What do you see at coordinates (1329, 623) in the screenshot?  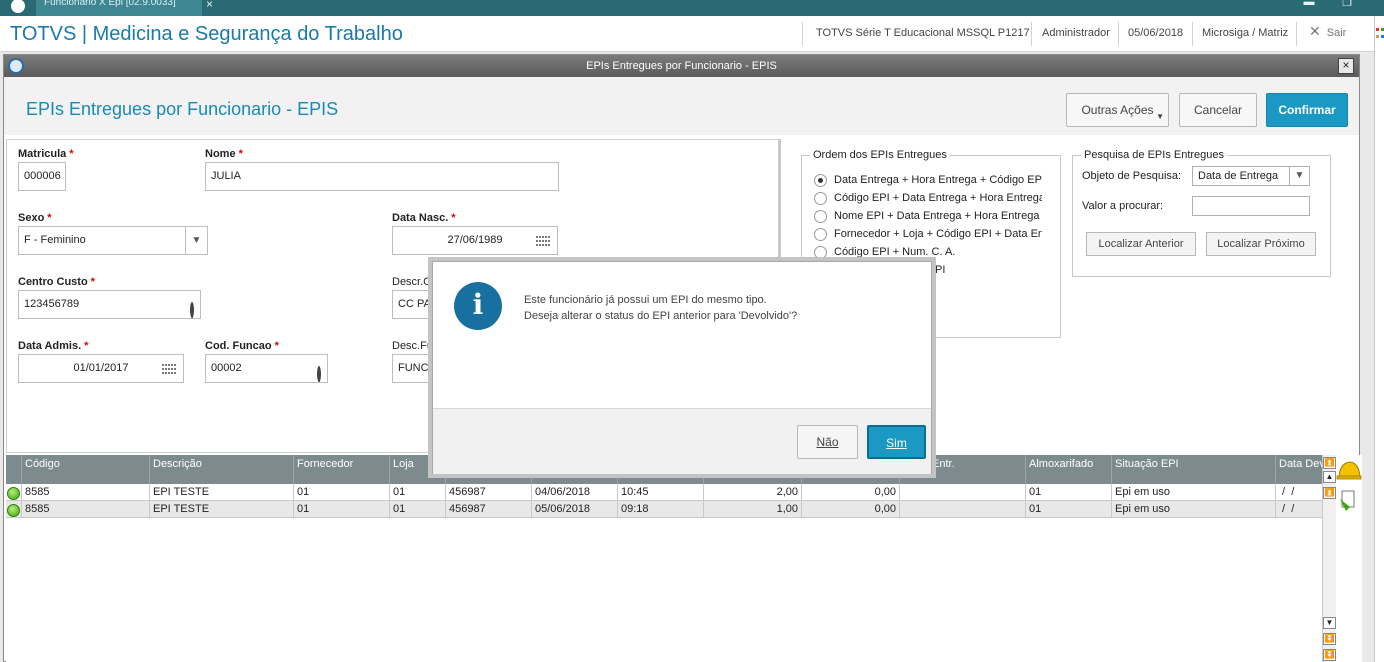 I see `scroll-down-button: ▼` at bounding box center [1329, 623].